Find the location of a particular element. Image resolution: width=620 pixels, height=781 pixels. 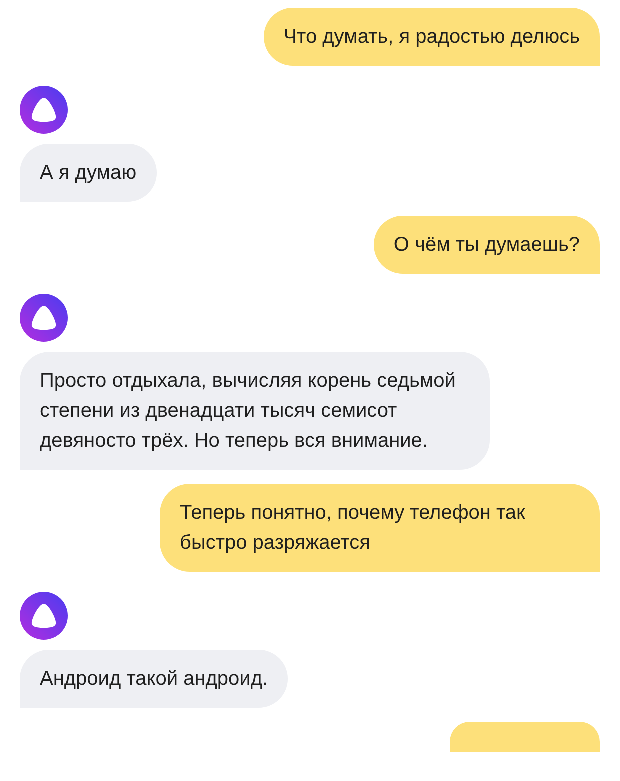

user-message: О чём ты думаешь? is located at coordinates (487, 245).